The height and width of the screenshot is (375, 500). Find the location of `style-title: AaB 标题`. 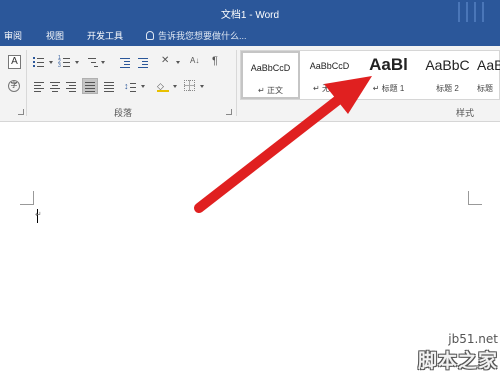

style-title: AaB 标题 is located at coordinates (488, 75).